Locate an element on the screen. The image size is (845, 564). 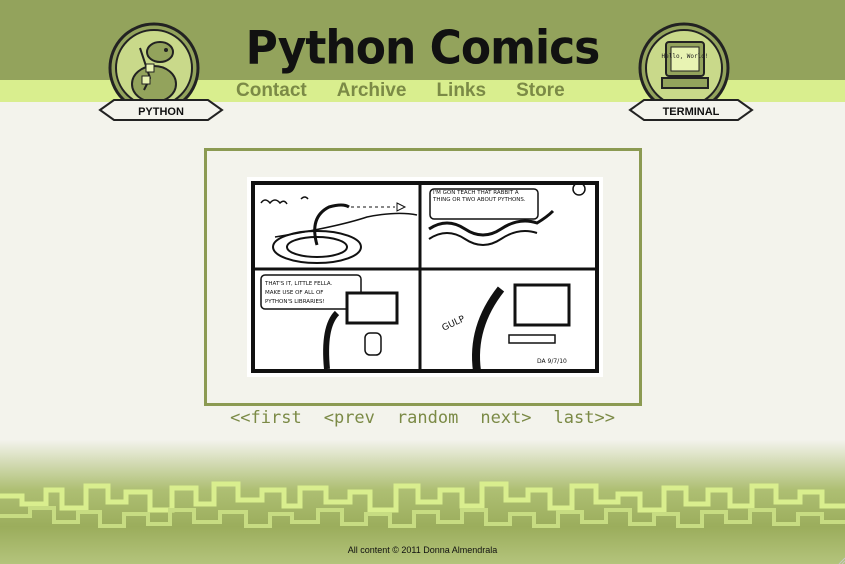
main-nav: Contact Archive Links Store is located at coordinates (415, 91).